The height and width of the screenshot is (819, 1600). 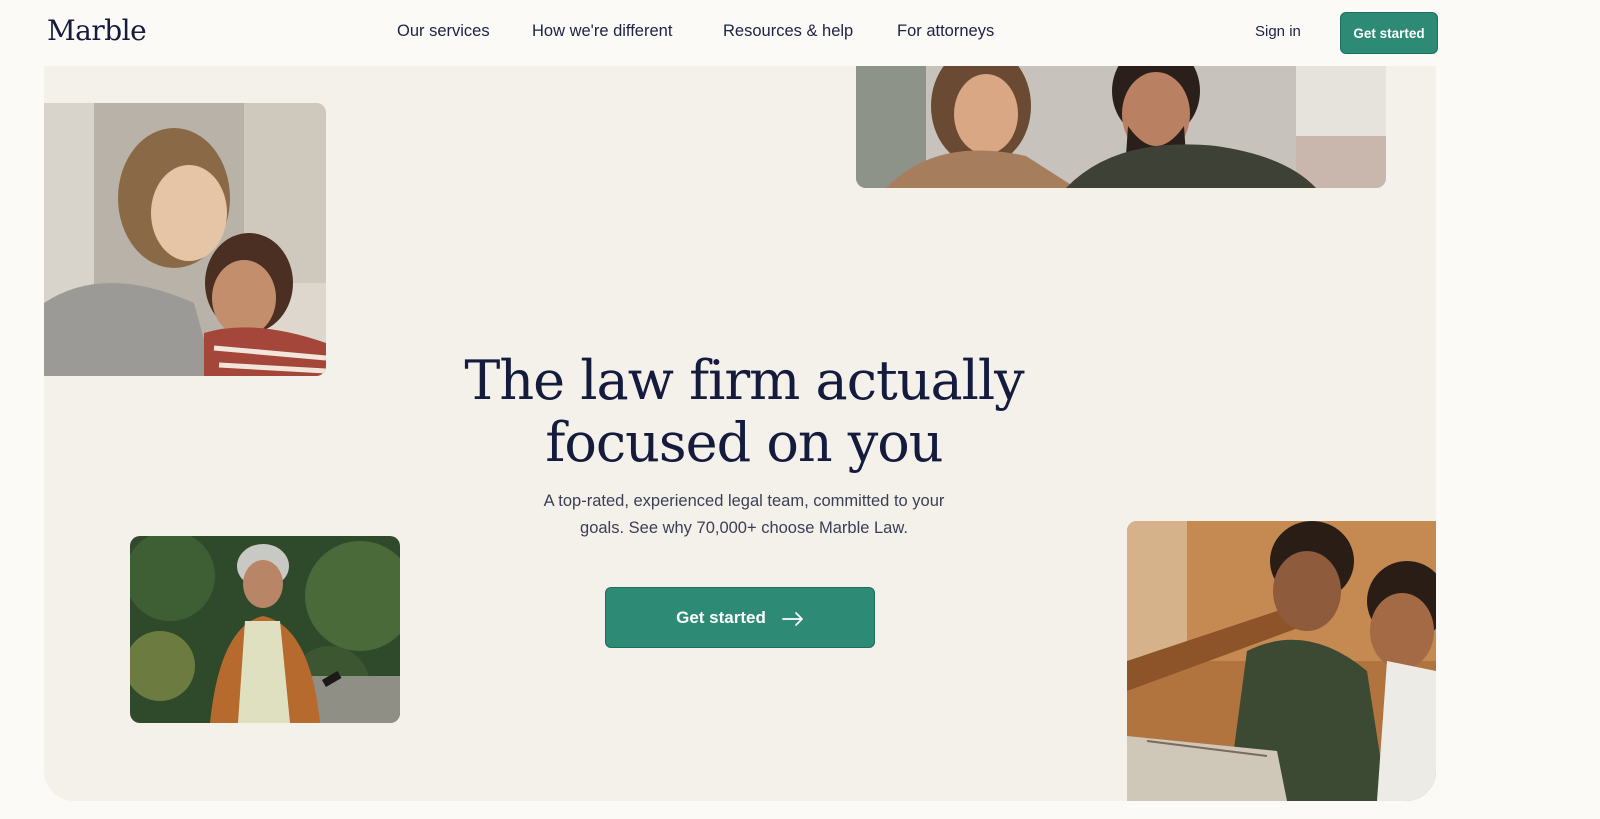 What do you see at coordinates (945, 31) in the screenshot?
I see `nav-for-attorneys: For attorneys` at bounding box center [945, 31].